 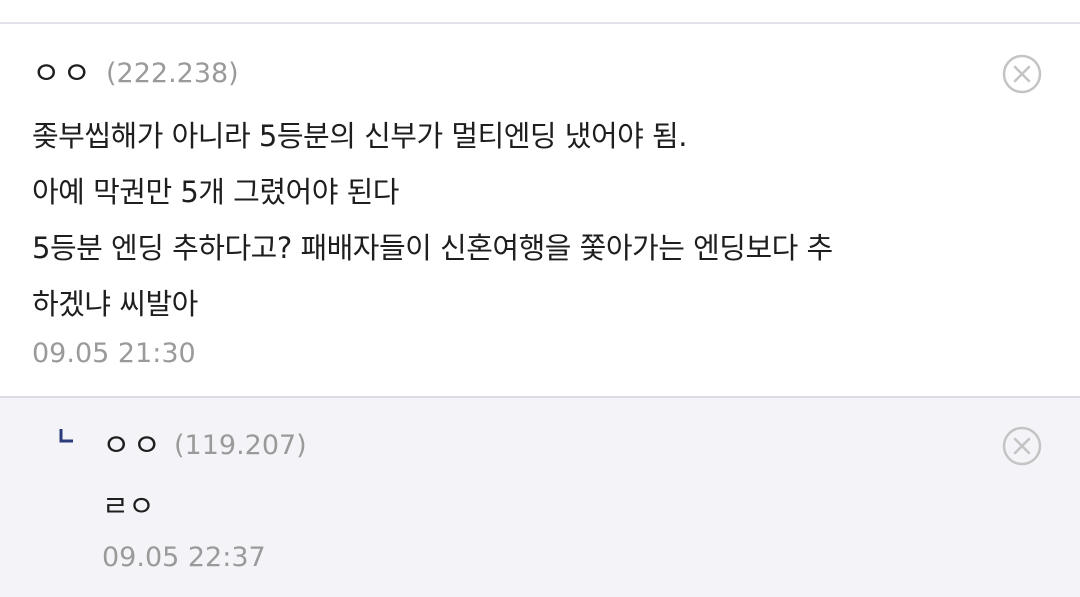 I want to click on reply-timestamp: 09.05 22:37, so click(x=184, y=557).